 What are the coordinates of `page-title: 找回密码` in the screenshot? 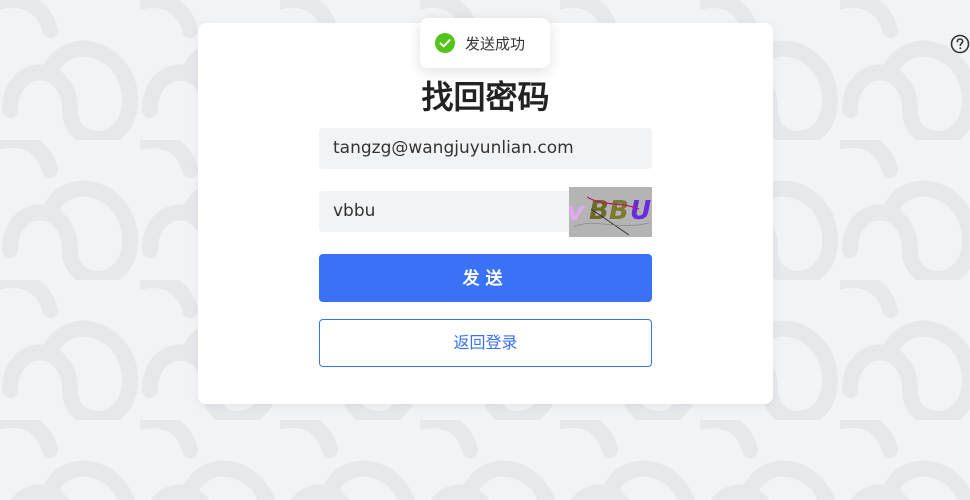 It's located at (485, 97).